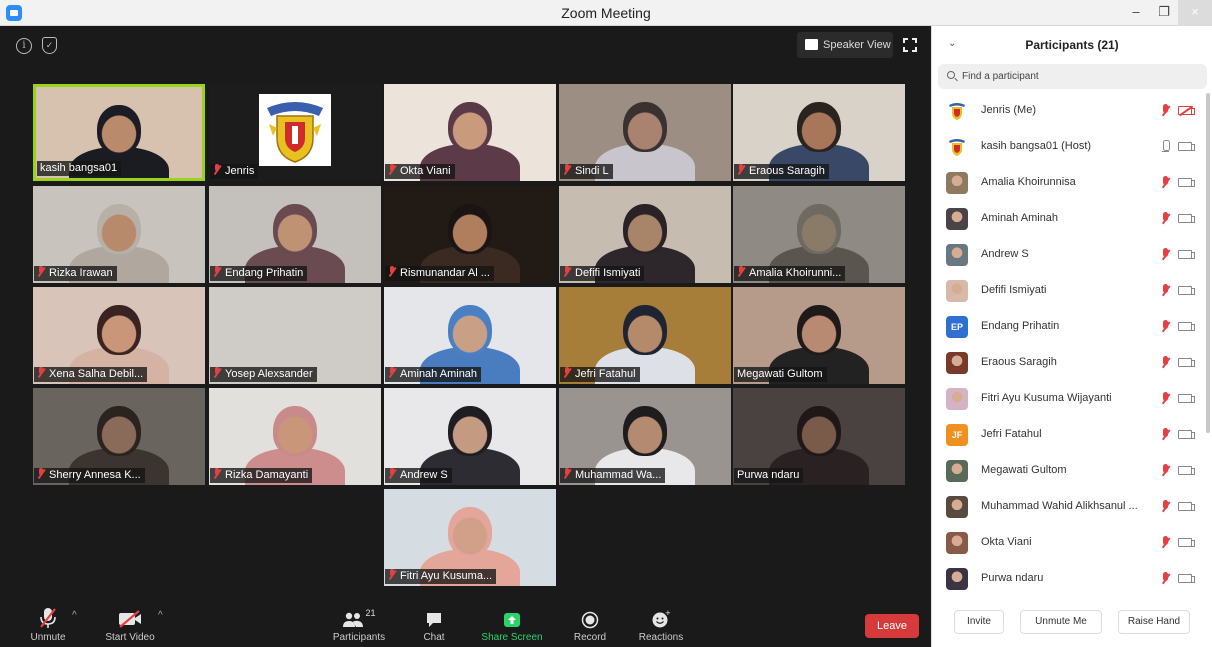 The image size is (1212, 647). Describe the element at coordinates (295, 335) in the screenshot. I see `video-tile: Yosep Alexsander` at that location.